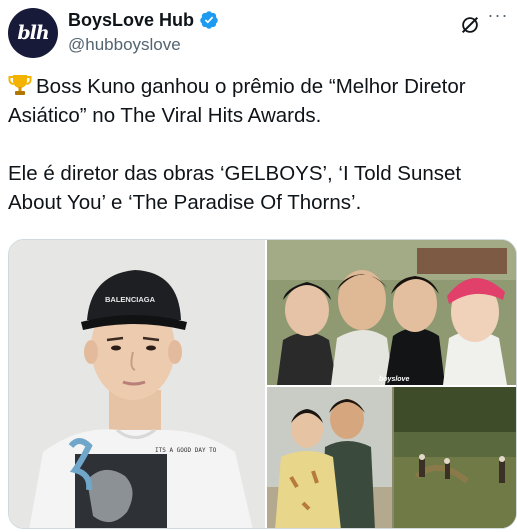  I want to click on account-names: BoysLove Hub @hubboyslove, so click(143, 31).